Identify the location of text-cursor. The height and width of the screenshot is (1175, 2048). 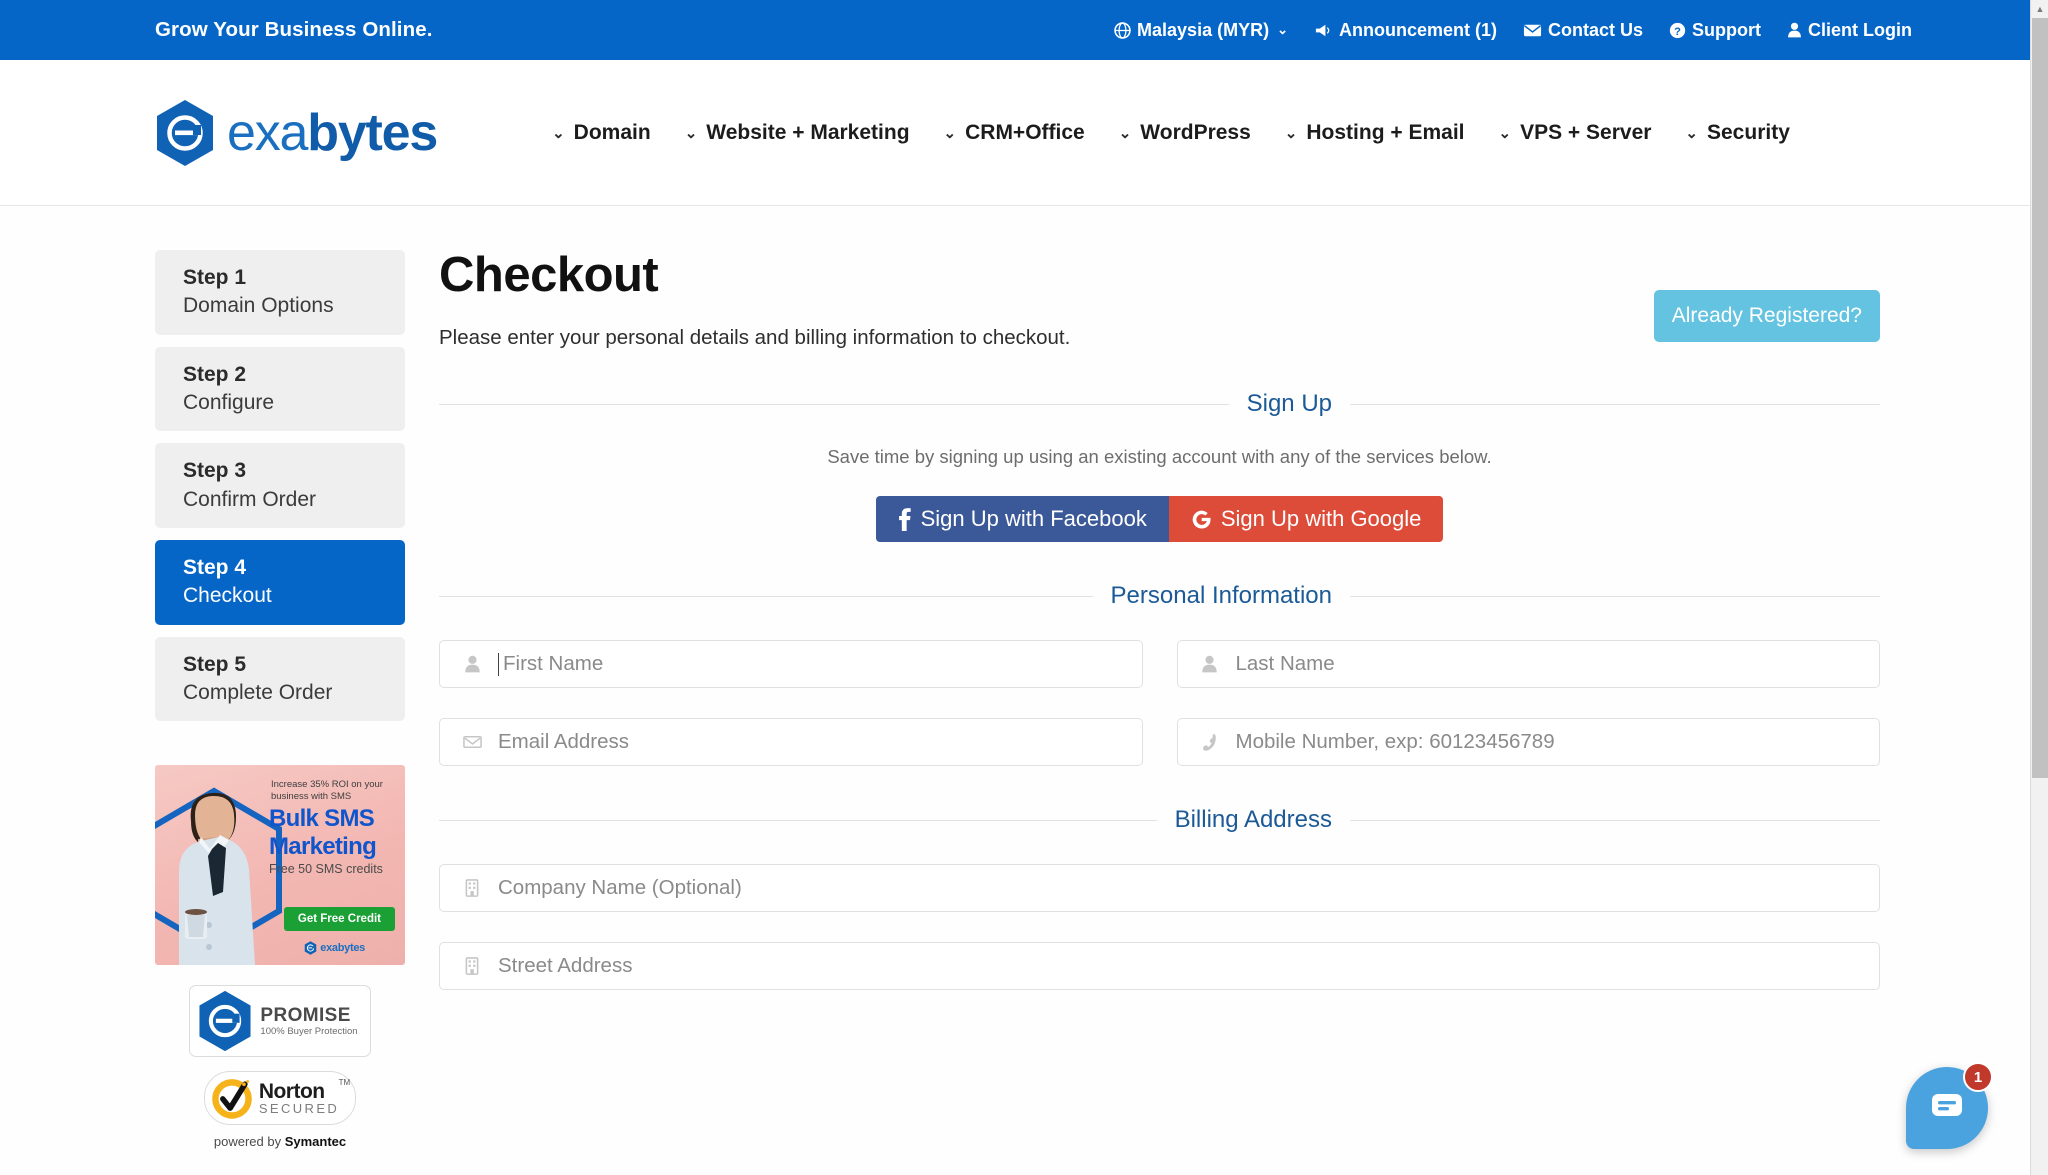
(498, 664).